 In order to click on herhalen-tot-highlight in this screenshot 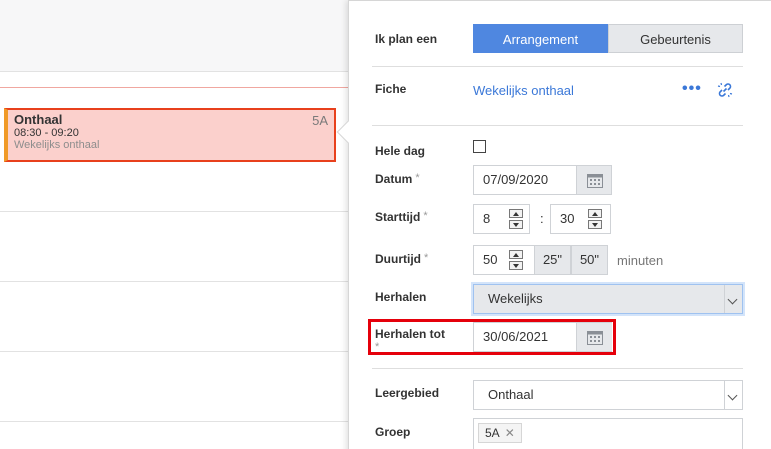, I will do `click(492, 337)`.